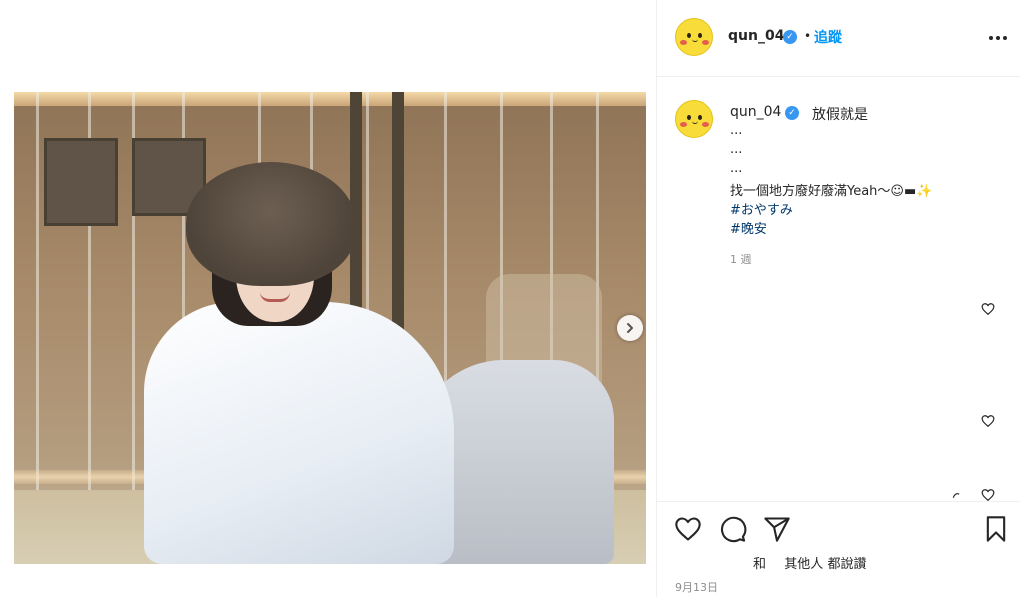 Image resolution: width=1020 pixels, height=597 pixels. I want to click on wall-picture, so click(81, 182).